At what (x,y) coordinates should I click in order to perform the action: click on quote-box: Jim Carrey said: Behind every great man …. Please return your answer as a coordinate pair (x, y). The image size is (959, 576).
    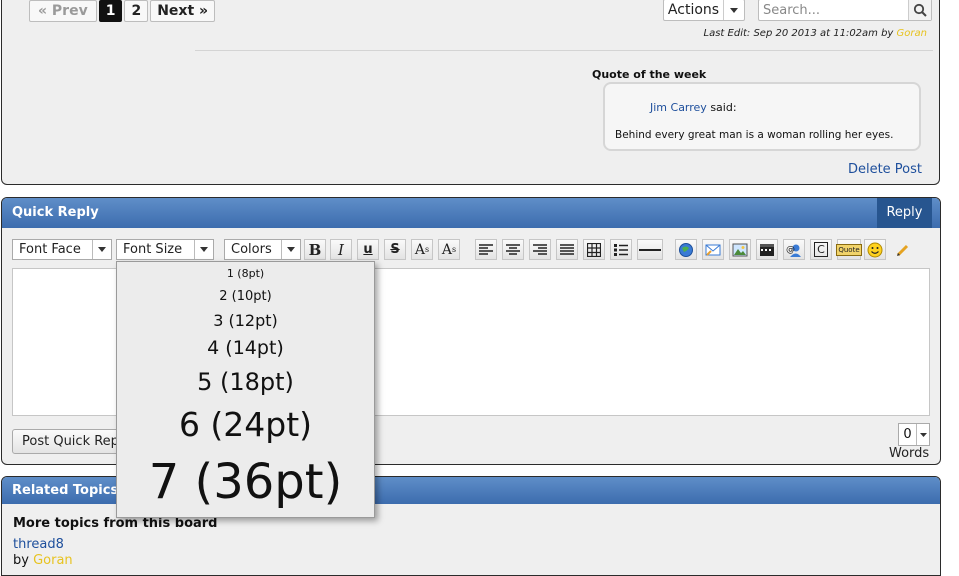
    Looking at the image, I should click on (762, 116).